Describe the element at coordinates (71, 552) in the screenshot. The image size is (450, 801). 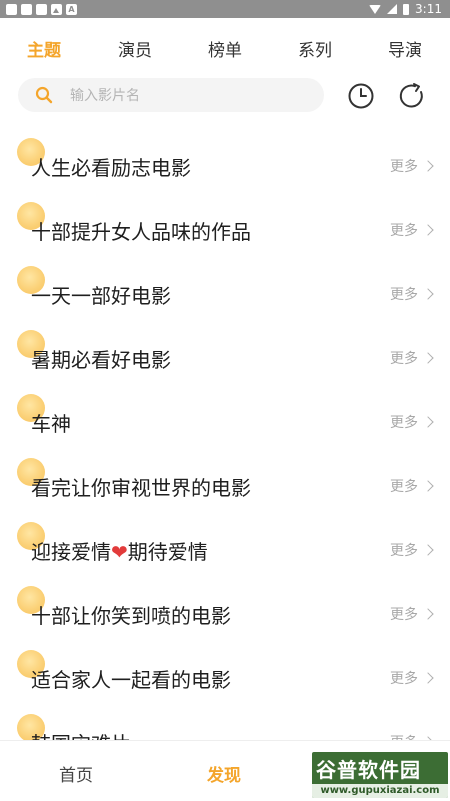
I see `title-part: 迎接爱情` at that location.